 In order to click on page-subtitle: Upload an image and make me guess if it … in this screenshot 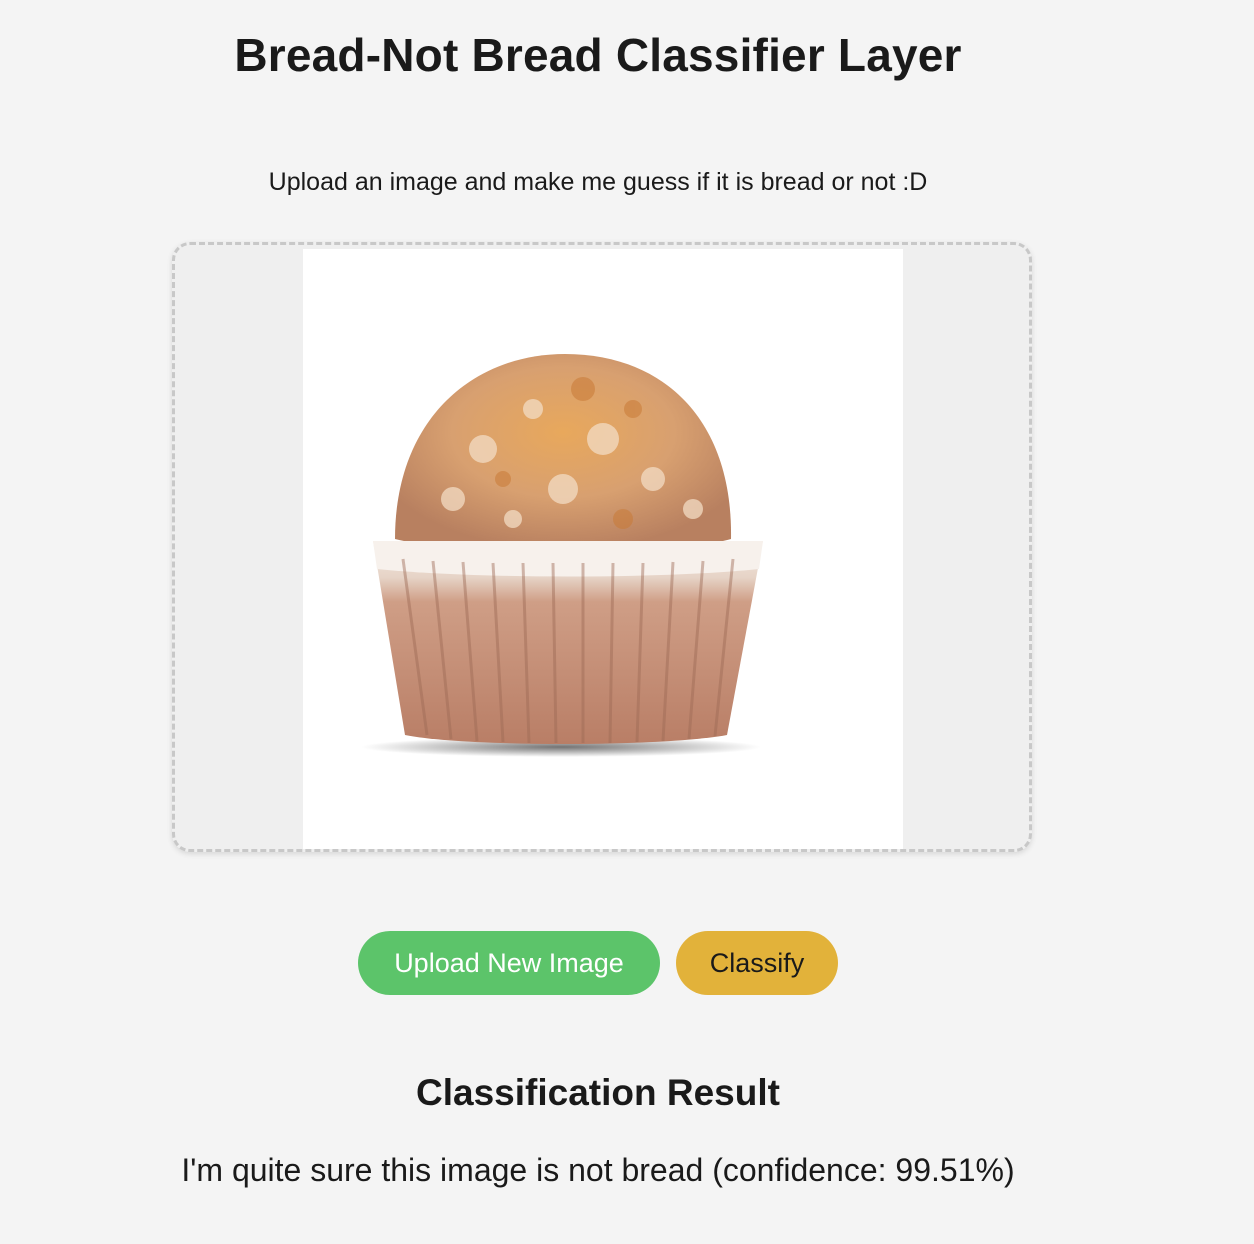, I will do `click(598, 182)`.